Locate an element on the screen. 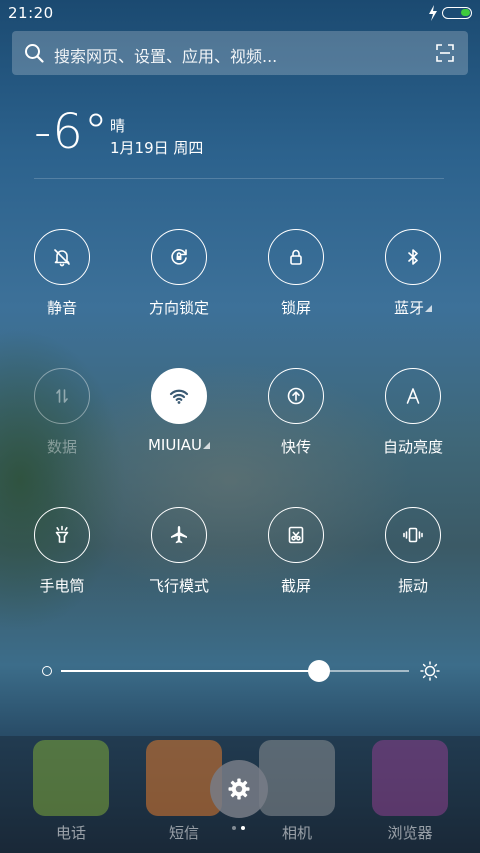  toggle-wifi: MIUIAU is located at coordinates (180, 418).